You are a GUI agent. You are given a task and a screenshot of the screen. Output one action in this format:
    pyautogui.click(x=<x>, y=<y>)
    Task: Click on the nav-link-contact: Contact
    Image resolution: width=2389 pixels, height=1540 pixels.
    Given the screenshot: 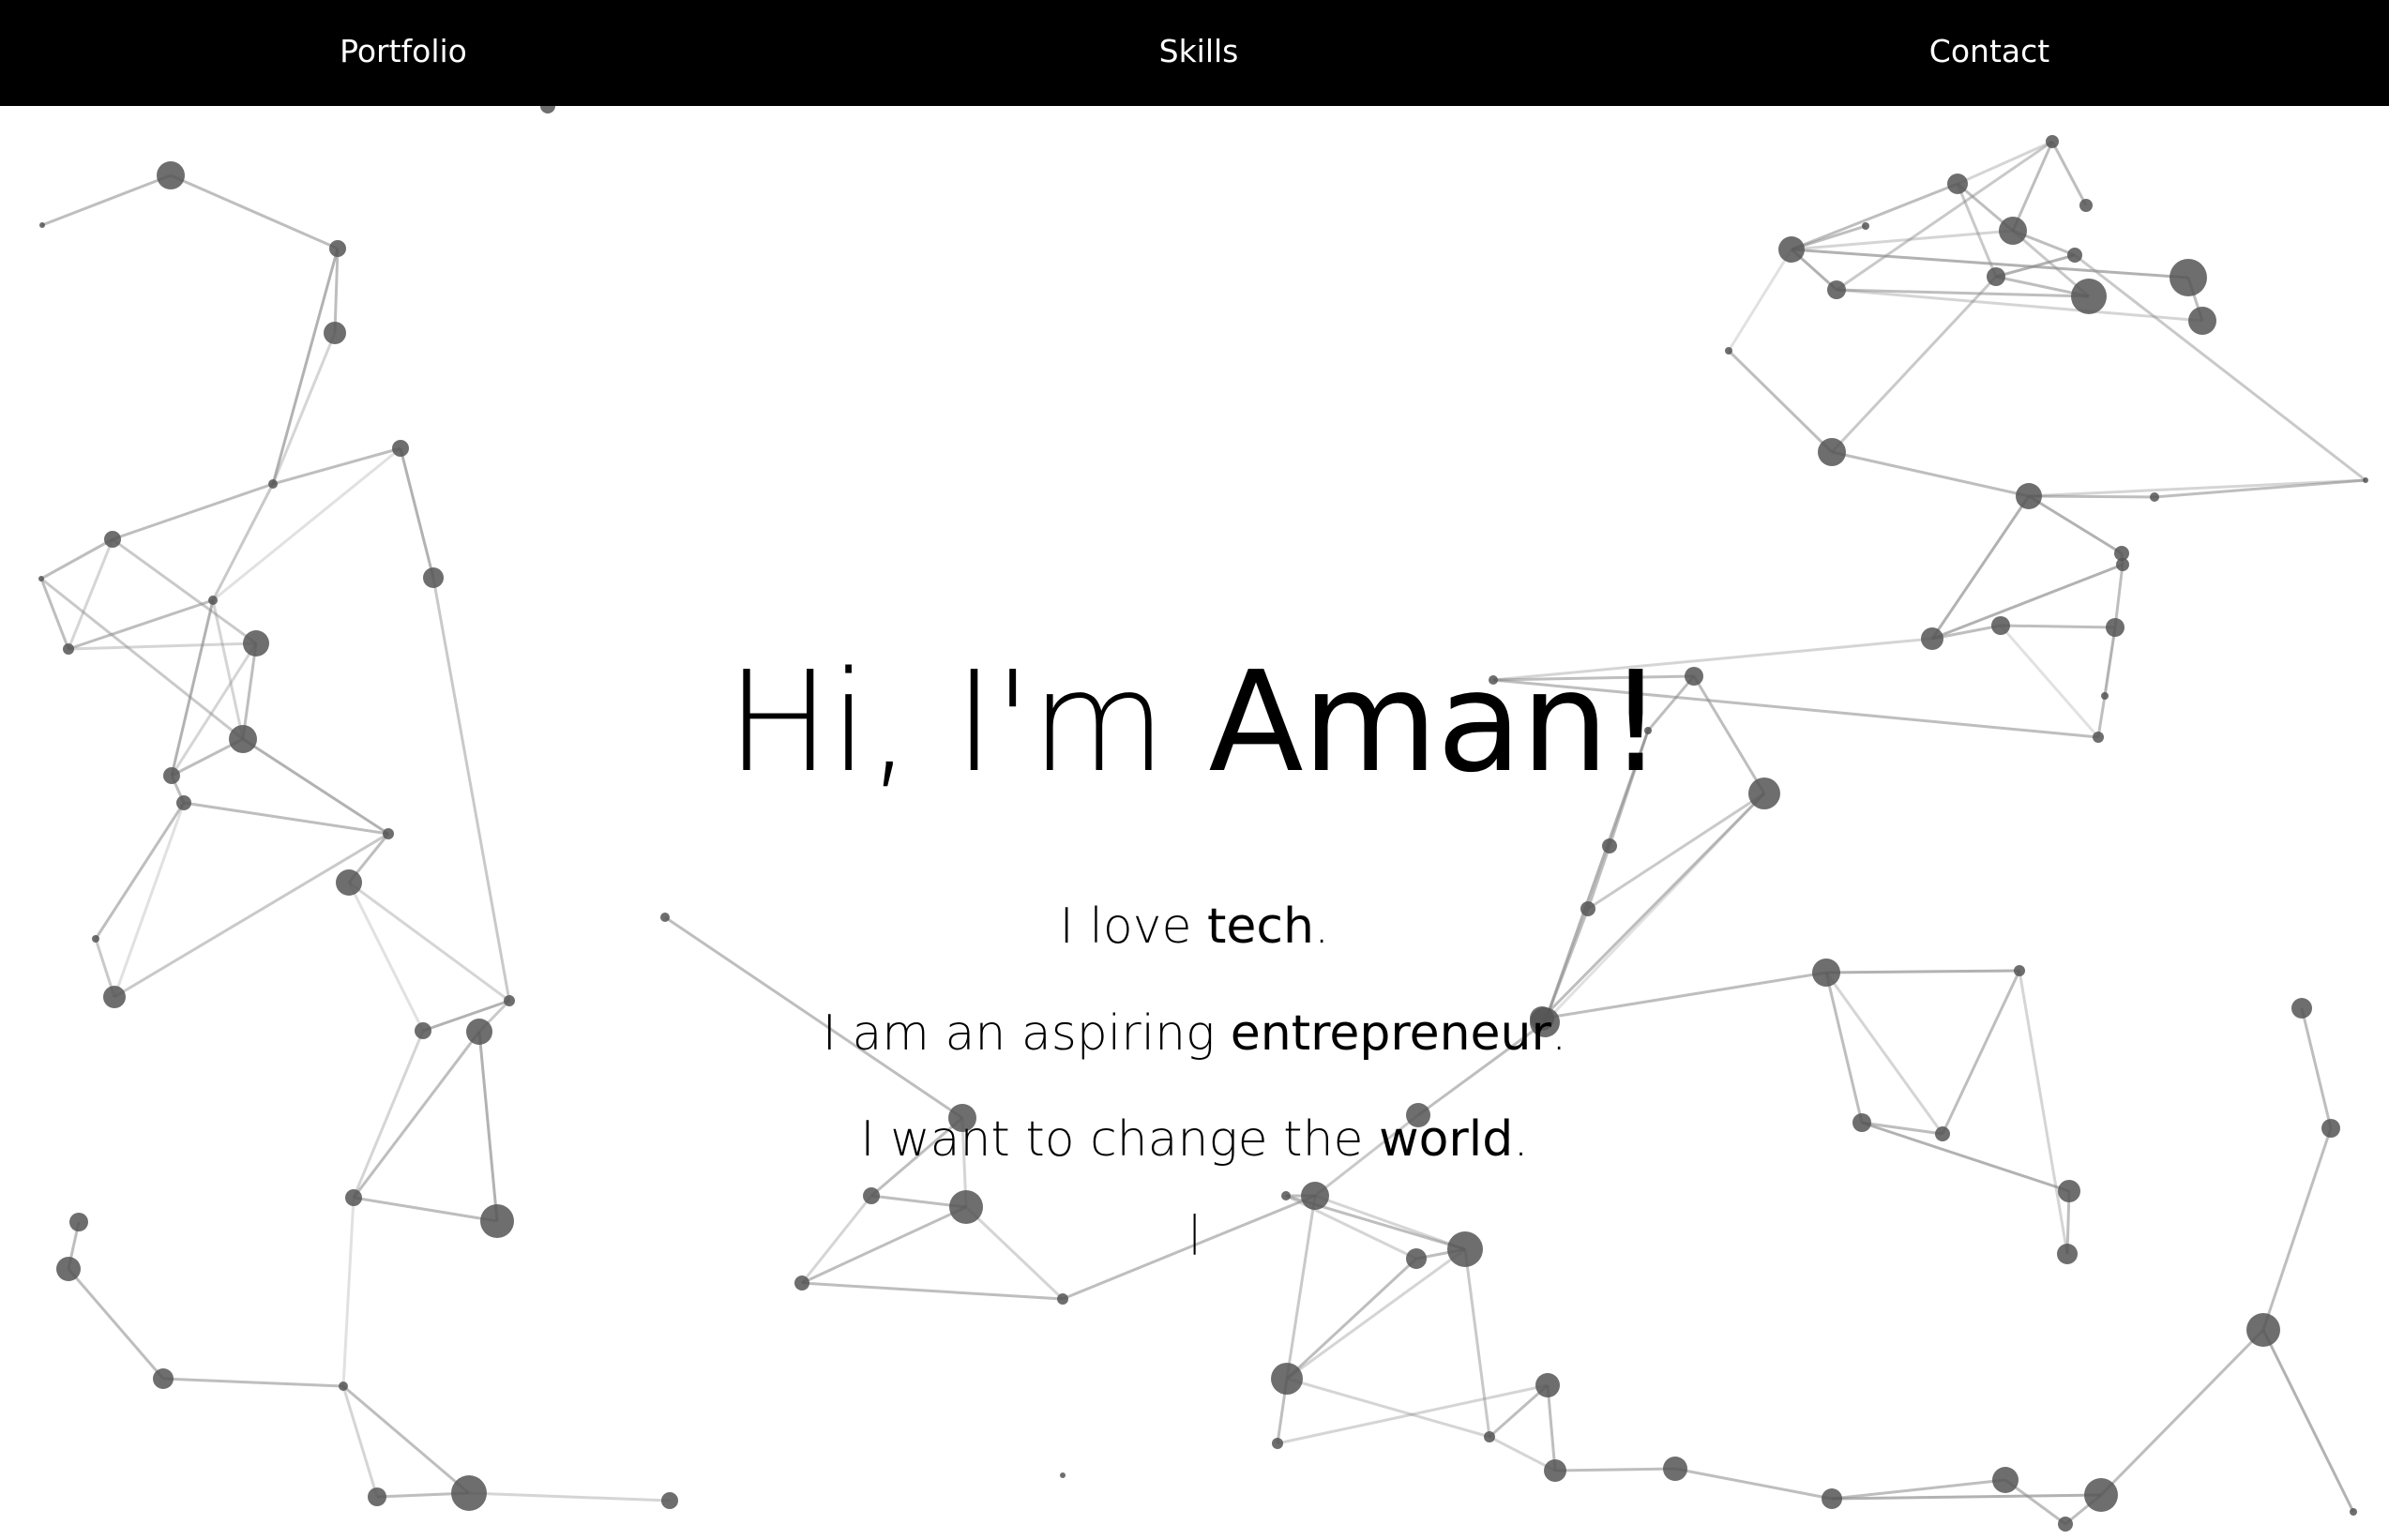 What is the action you would take?
    pyautogui.click(x=1989, y=53)
    